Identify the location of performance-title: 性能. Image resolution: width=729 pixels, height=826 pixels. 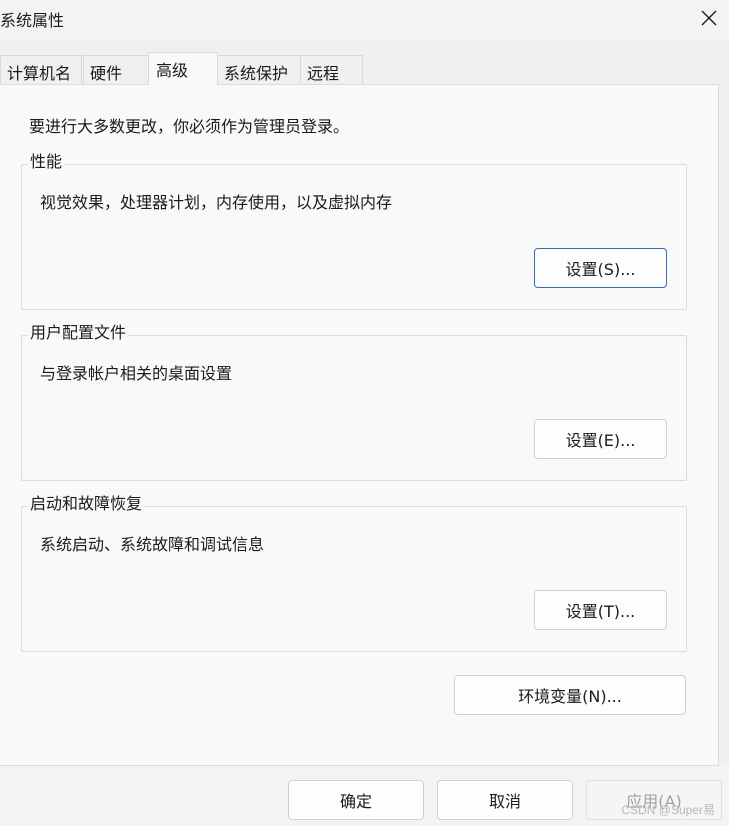
(46, 162).